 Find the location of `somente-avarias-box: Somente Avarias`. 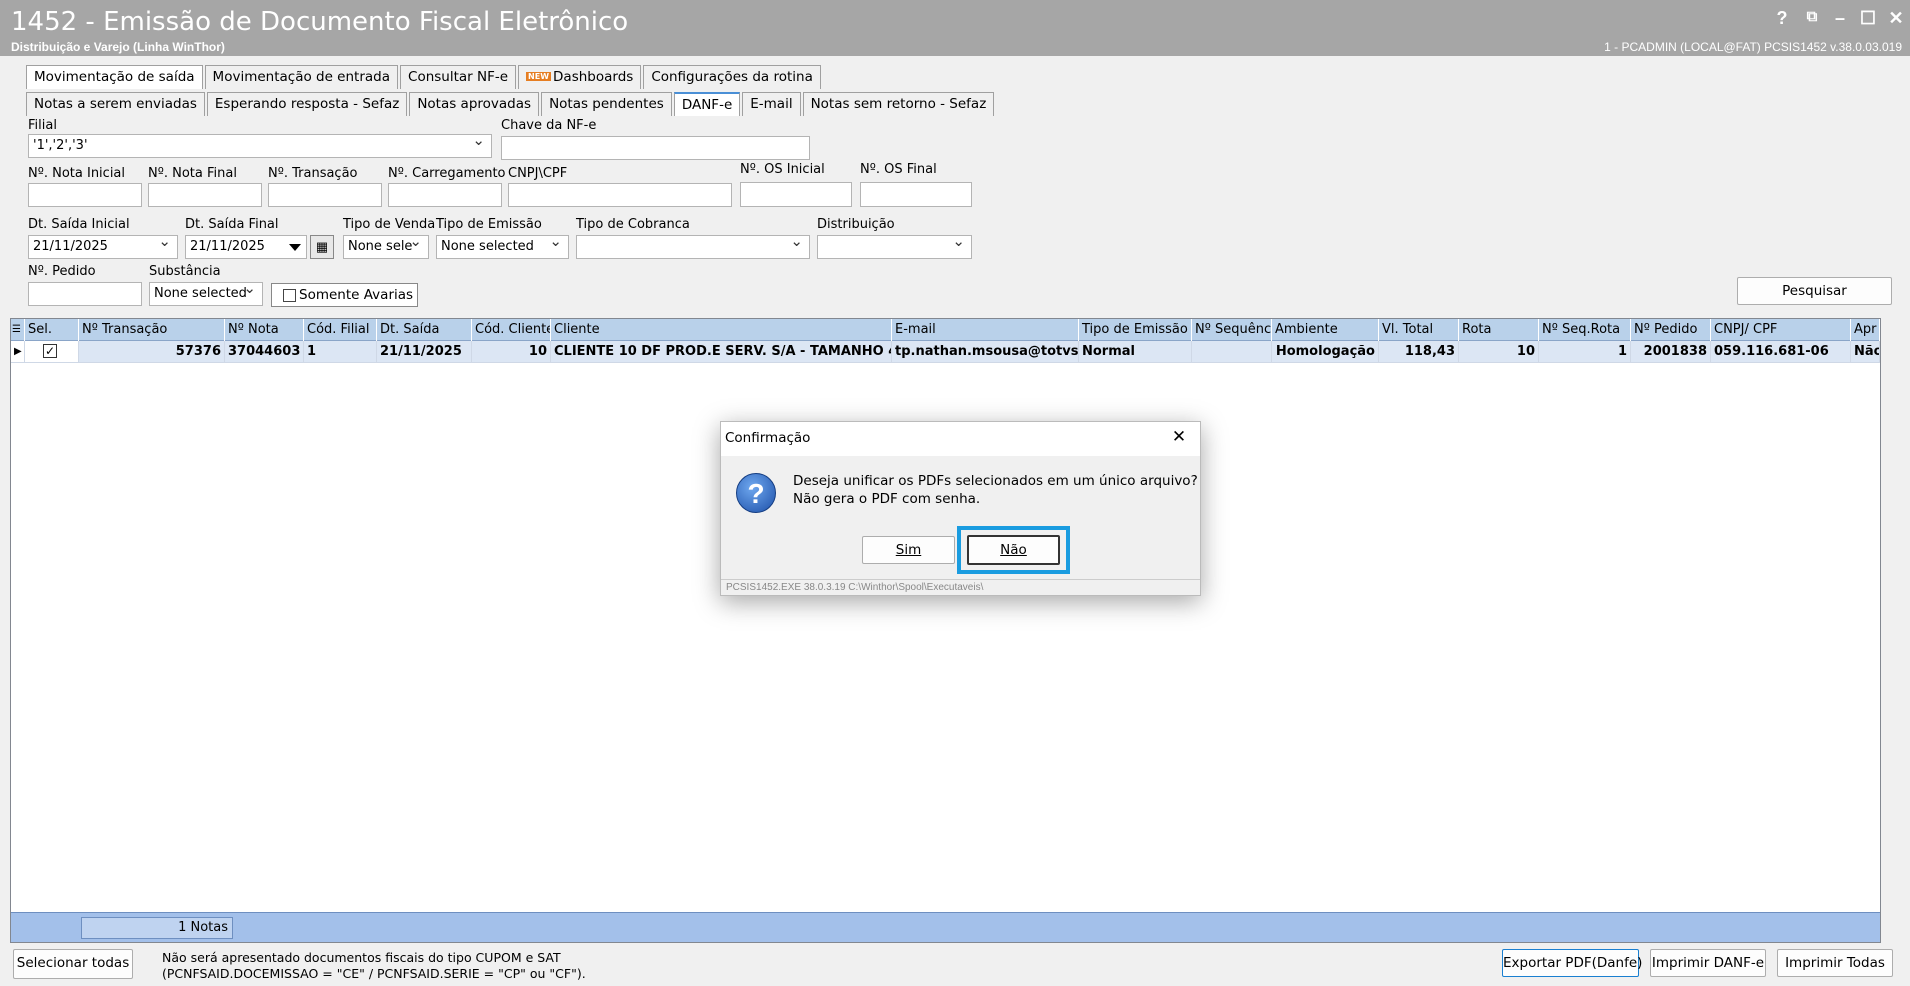

somente-avarias-box: Somente Avarias is located at coordinates (344, 295).